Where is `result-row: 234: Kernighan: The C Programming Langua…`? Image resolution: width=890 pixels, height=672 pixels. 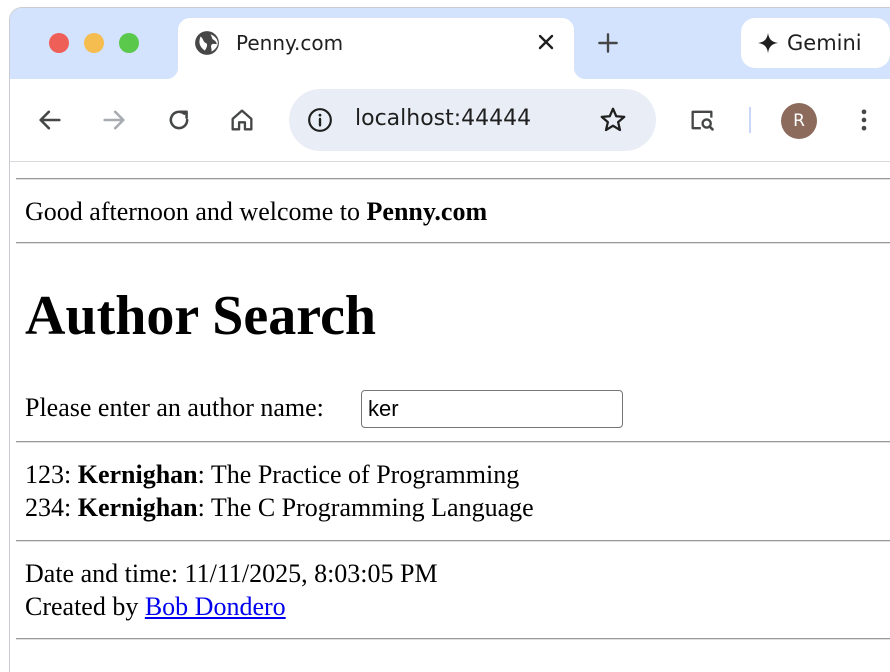
result-row: 234: Kernighan: The C Programming Langua… is located at coordinates (279, 508).